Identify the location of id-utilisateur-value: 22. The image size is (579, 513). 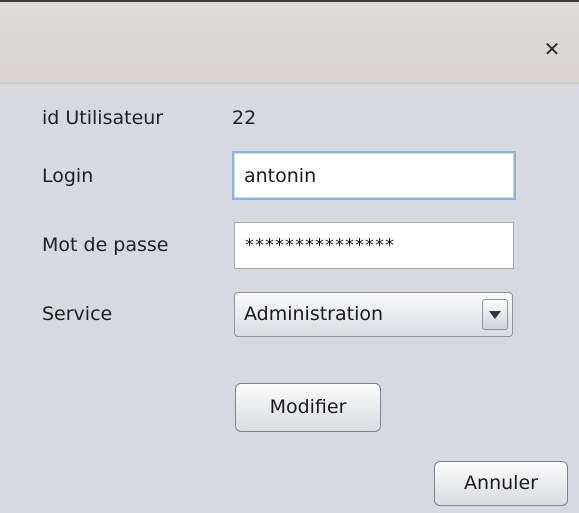
(244, 118).